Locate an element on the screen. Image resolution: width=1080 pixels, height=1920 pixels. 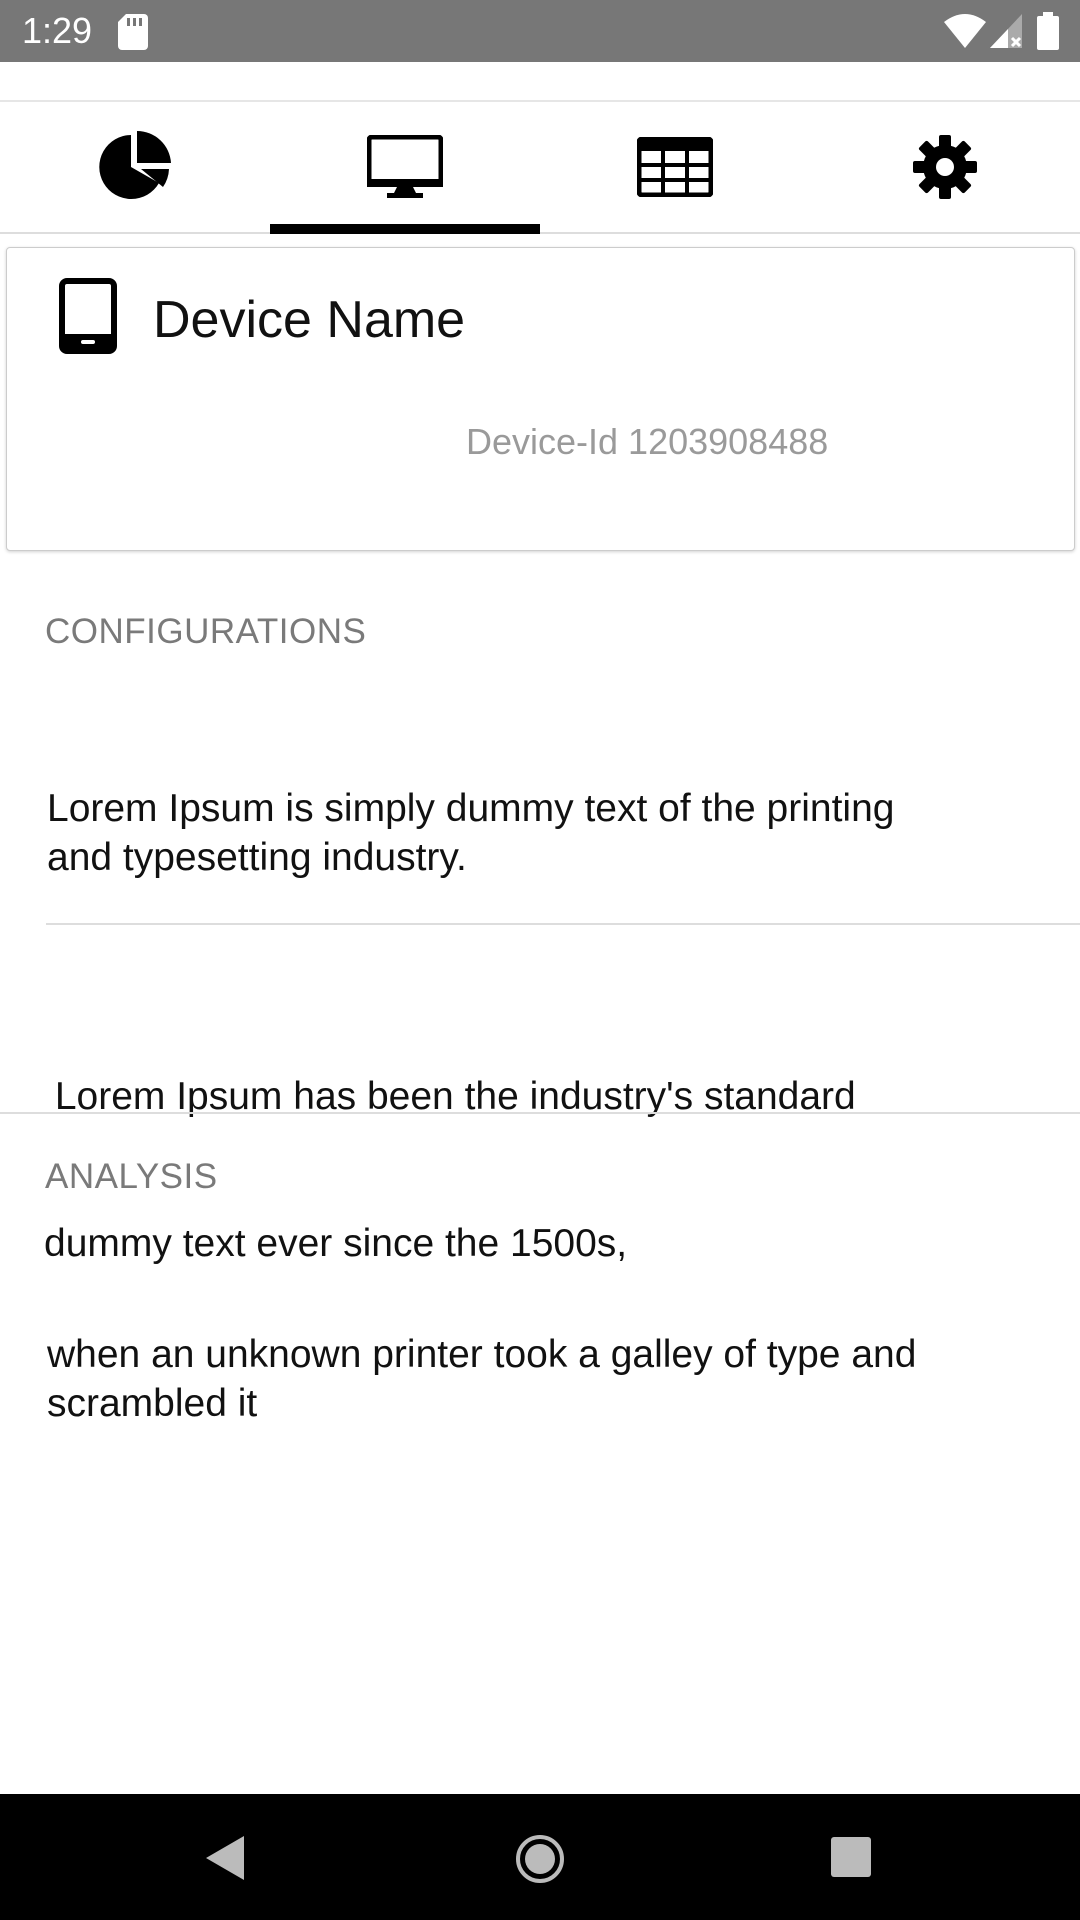
list-item-line: and typesetting industry. is located at coordinates (257, 857).